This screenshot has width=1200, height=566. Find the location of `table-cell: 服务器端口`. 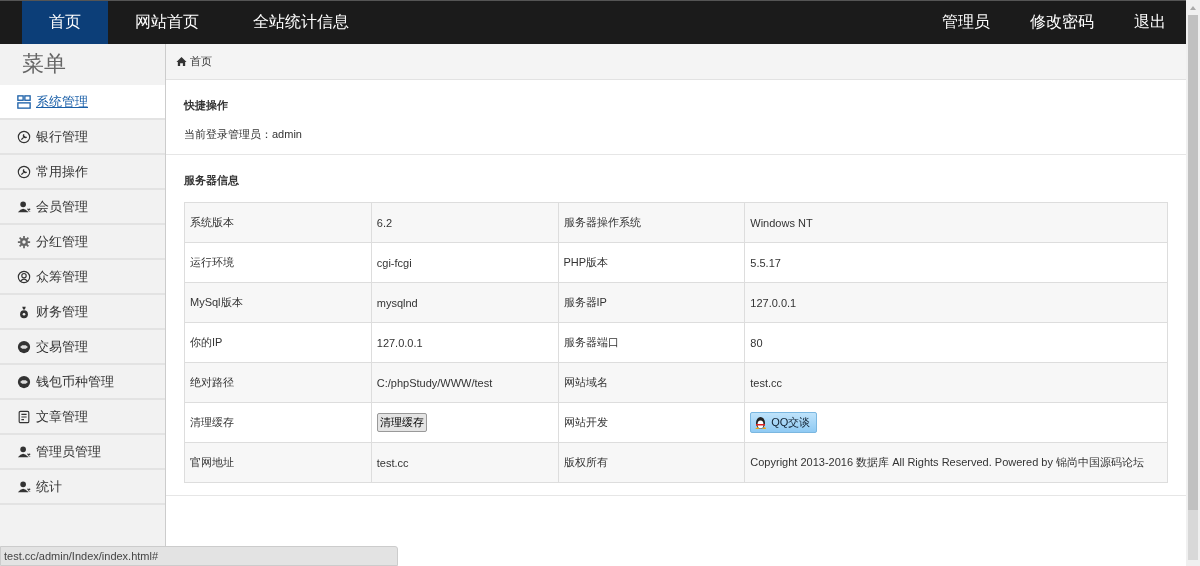

table-cell: 服务器端口 is located at coordinates (651, 342).